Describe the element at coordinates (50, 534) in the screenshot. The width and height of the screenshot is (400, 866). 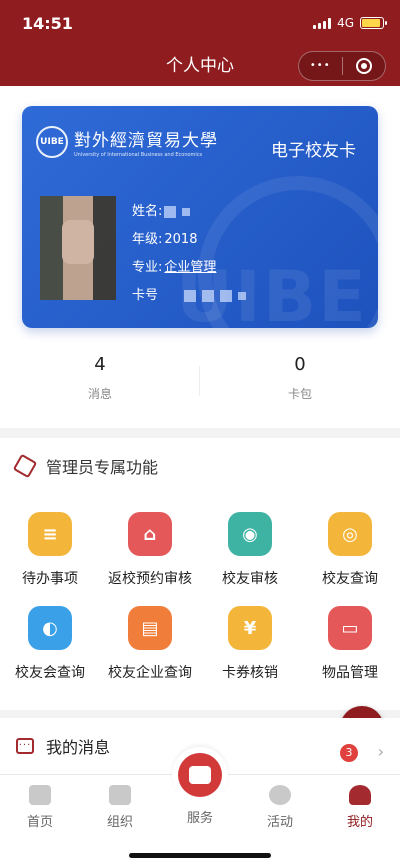
I see `admin-item-icon: ≡` at that location.